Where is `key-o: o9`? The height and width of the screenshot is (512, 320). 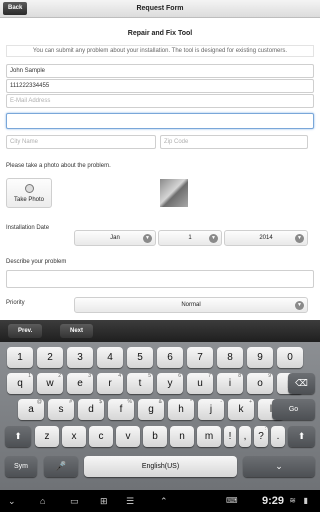 key-o: o9 is located at coordinates (260, 383).